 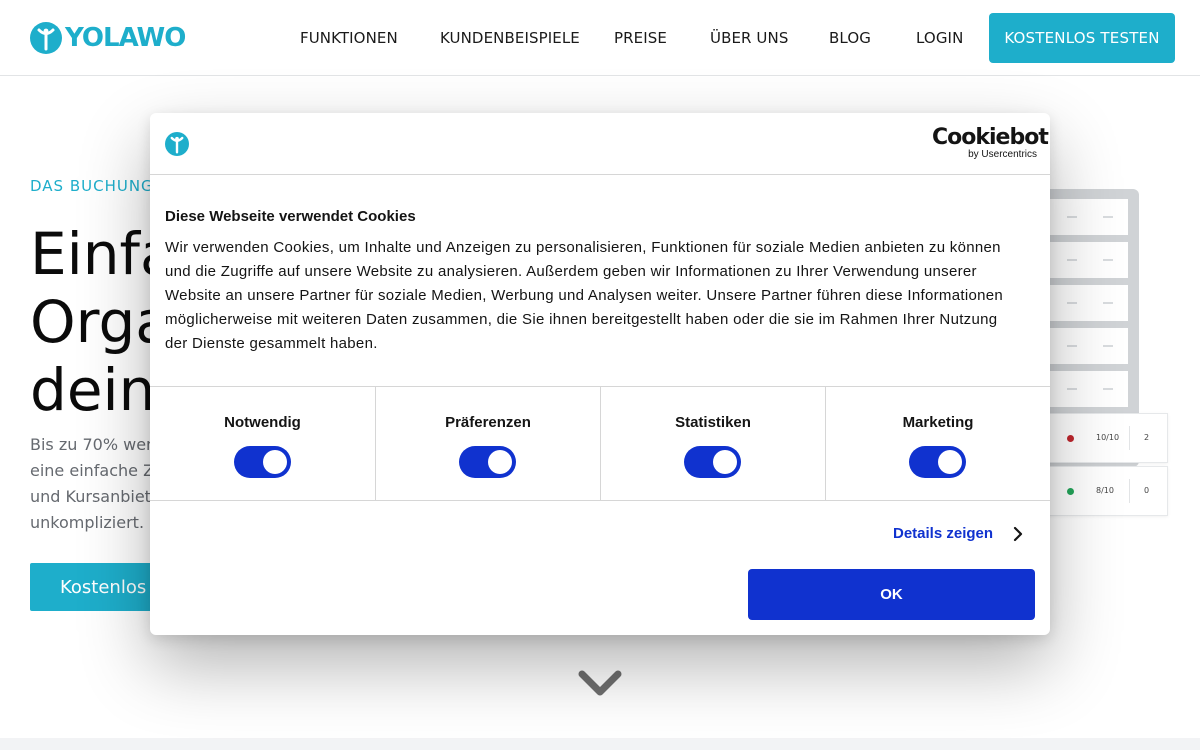 What do you see at coordinates (937, 443) in the screenshot?
I see `consent-marketing: Marketing` at bounding box center [937, 443].